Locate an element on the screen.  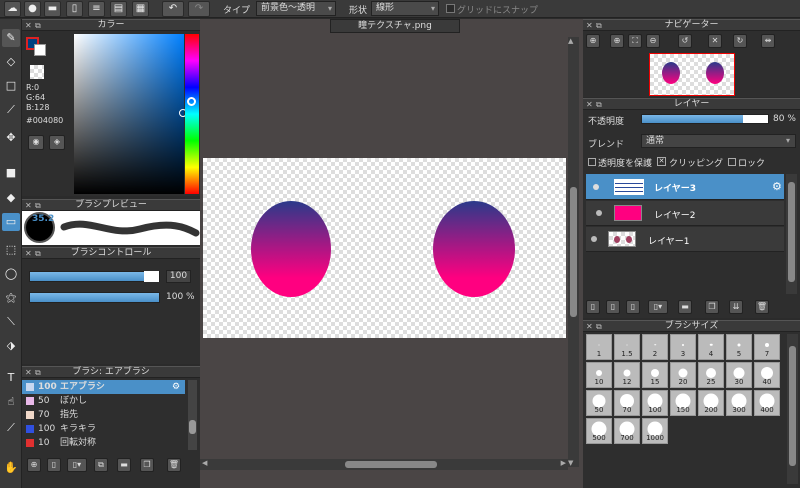
merge-layer-icon: ⇊ is located at coordinates (736, 307).